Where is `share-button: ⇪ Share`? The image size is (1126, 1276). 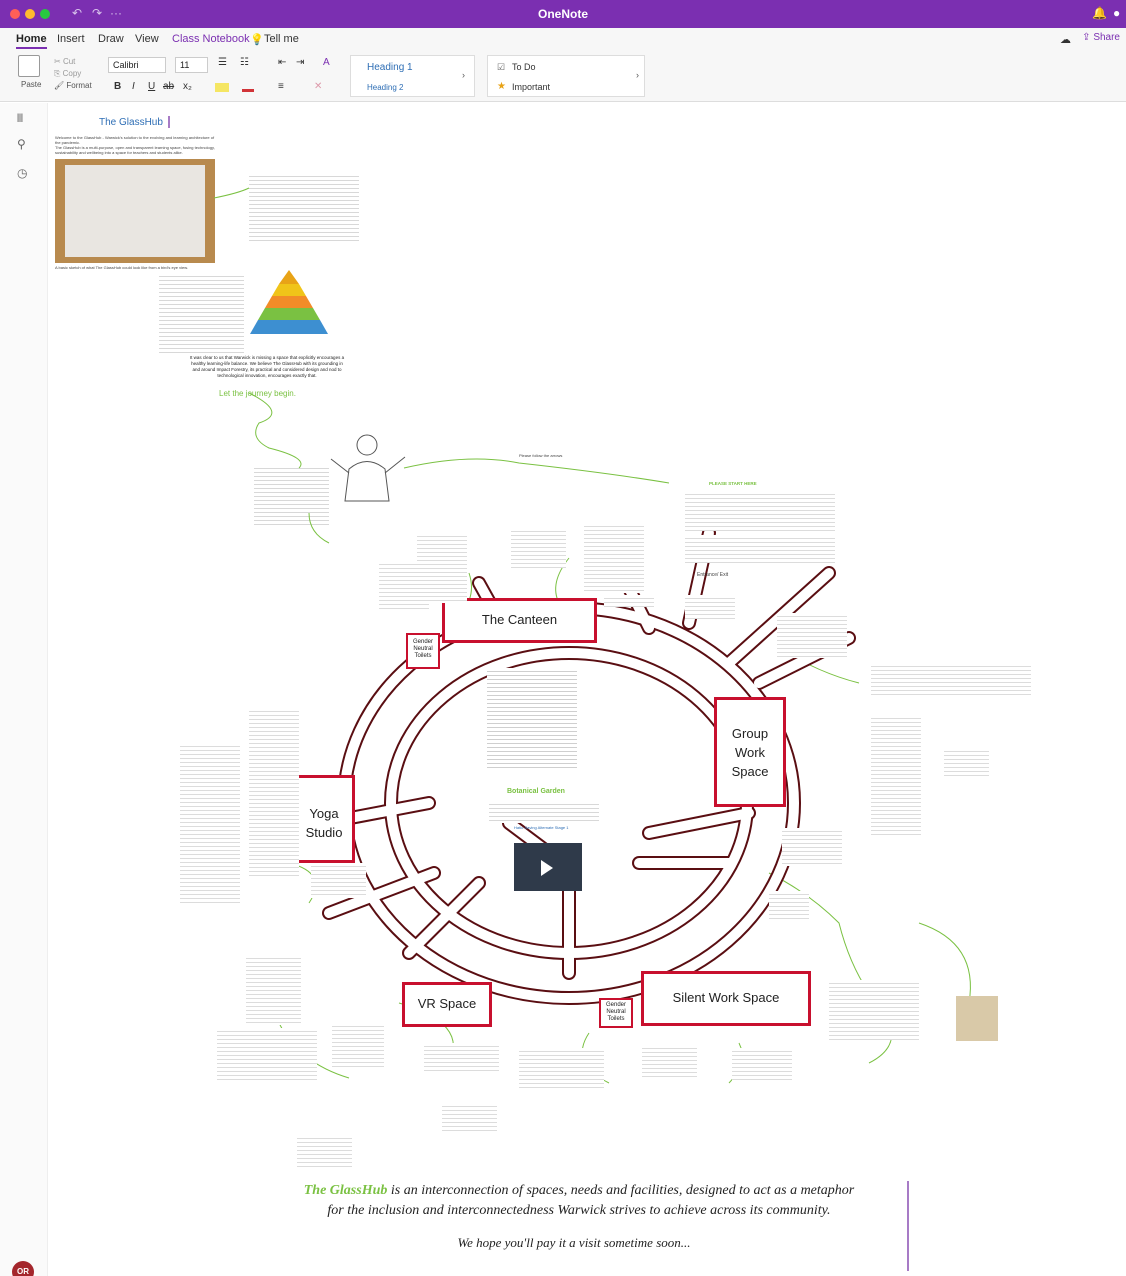
share-button: ⇪ Share is located at coordinates (1101, 37).